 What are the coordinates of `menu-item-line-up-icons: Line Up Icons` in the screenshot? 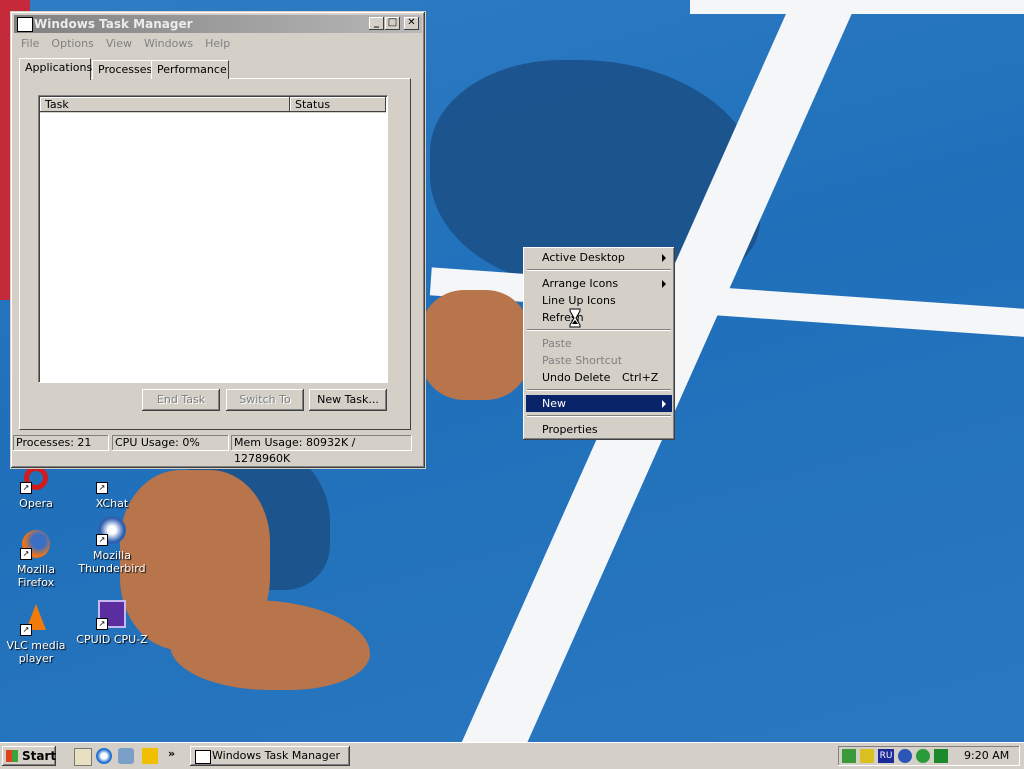 It's located at (599, 300).